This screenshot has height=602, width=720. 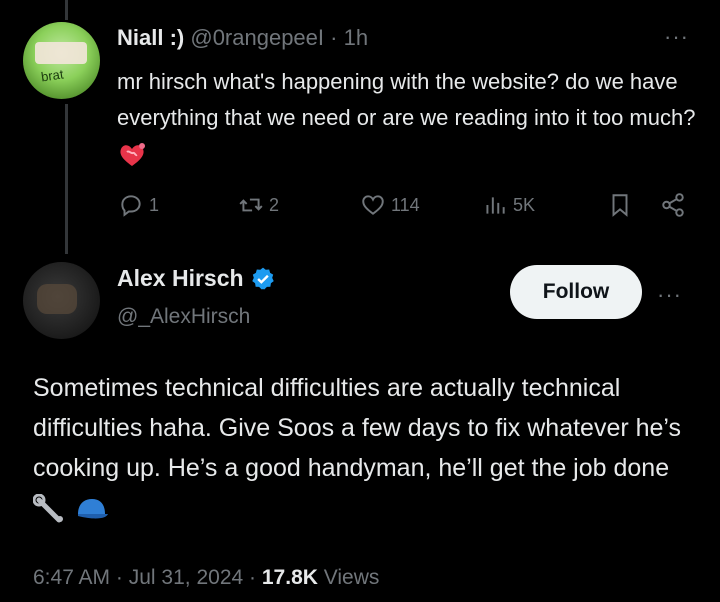 What do you see at coordinates (495, 205) in the screenshot?
I see `views-chart-icon` at bounding box center [495, 205].